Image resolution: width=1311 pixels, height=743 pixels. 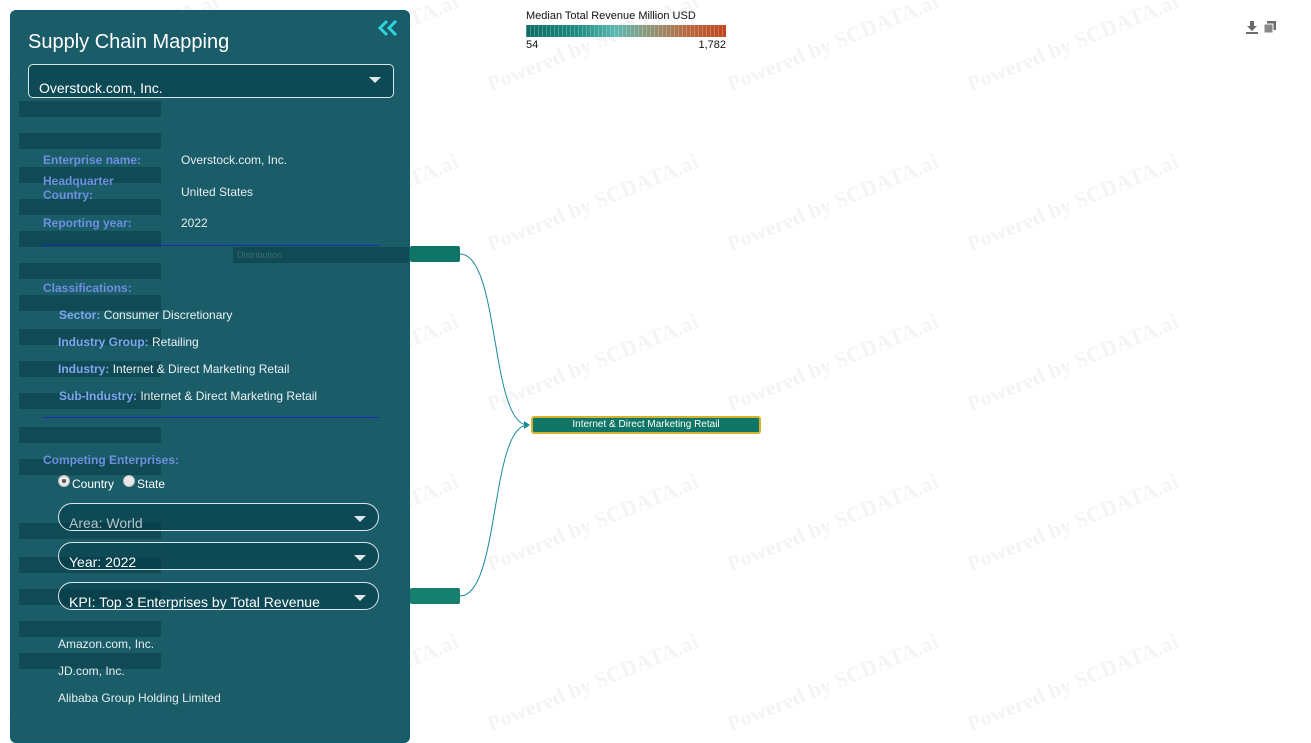 What do you see at coordinates (93, 484) in the screenshot?
I see `radio-country-label: Country` at bounding box center [93, 484].